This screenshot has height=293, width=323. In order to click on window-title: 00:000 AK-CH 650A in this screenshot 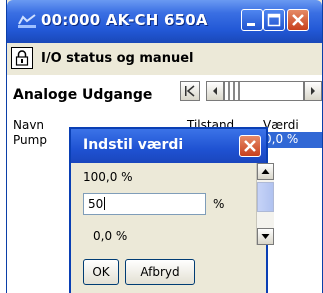, I will do `click(124, 20)`.